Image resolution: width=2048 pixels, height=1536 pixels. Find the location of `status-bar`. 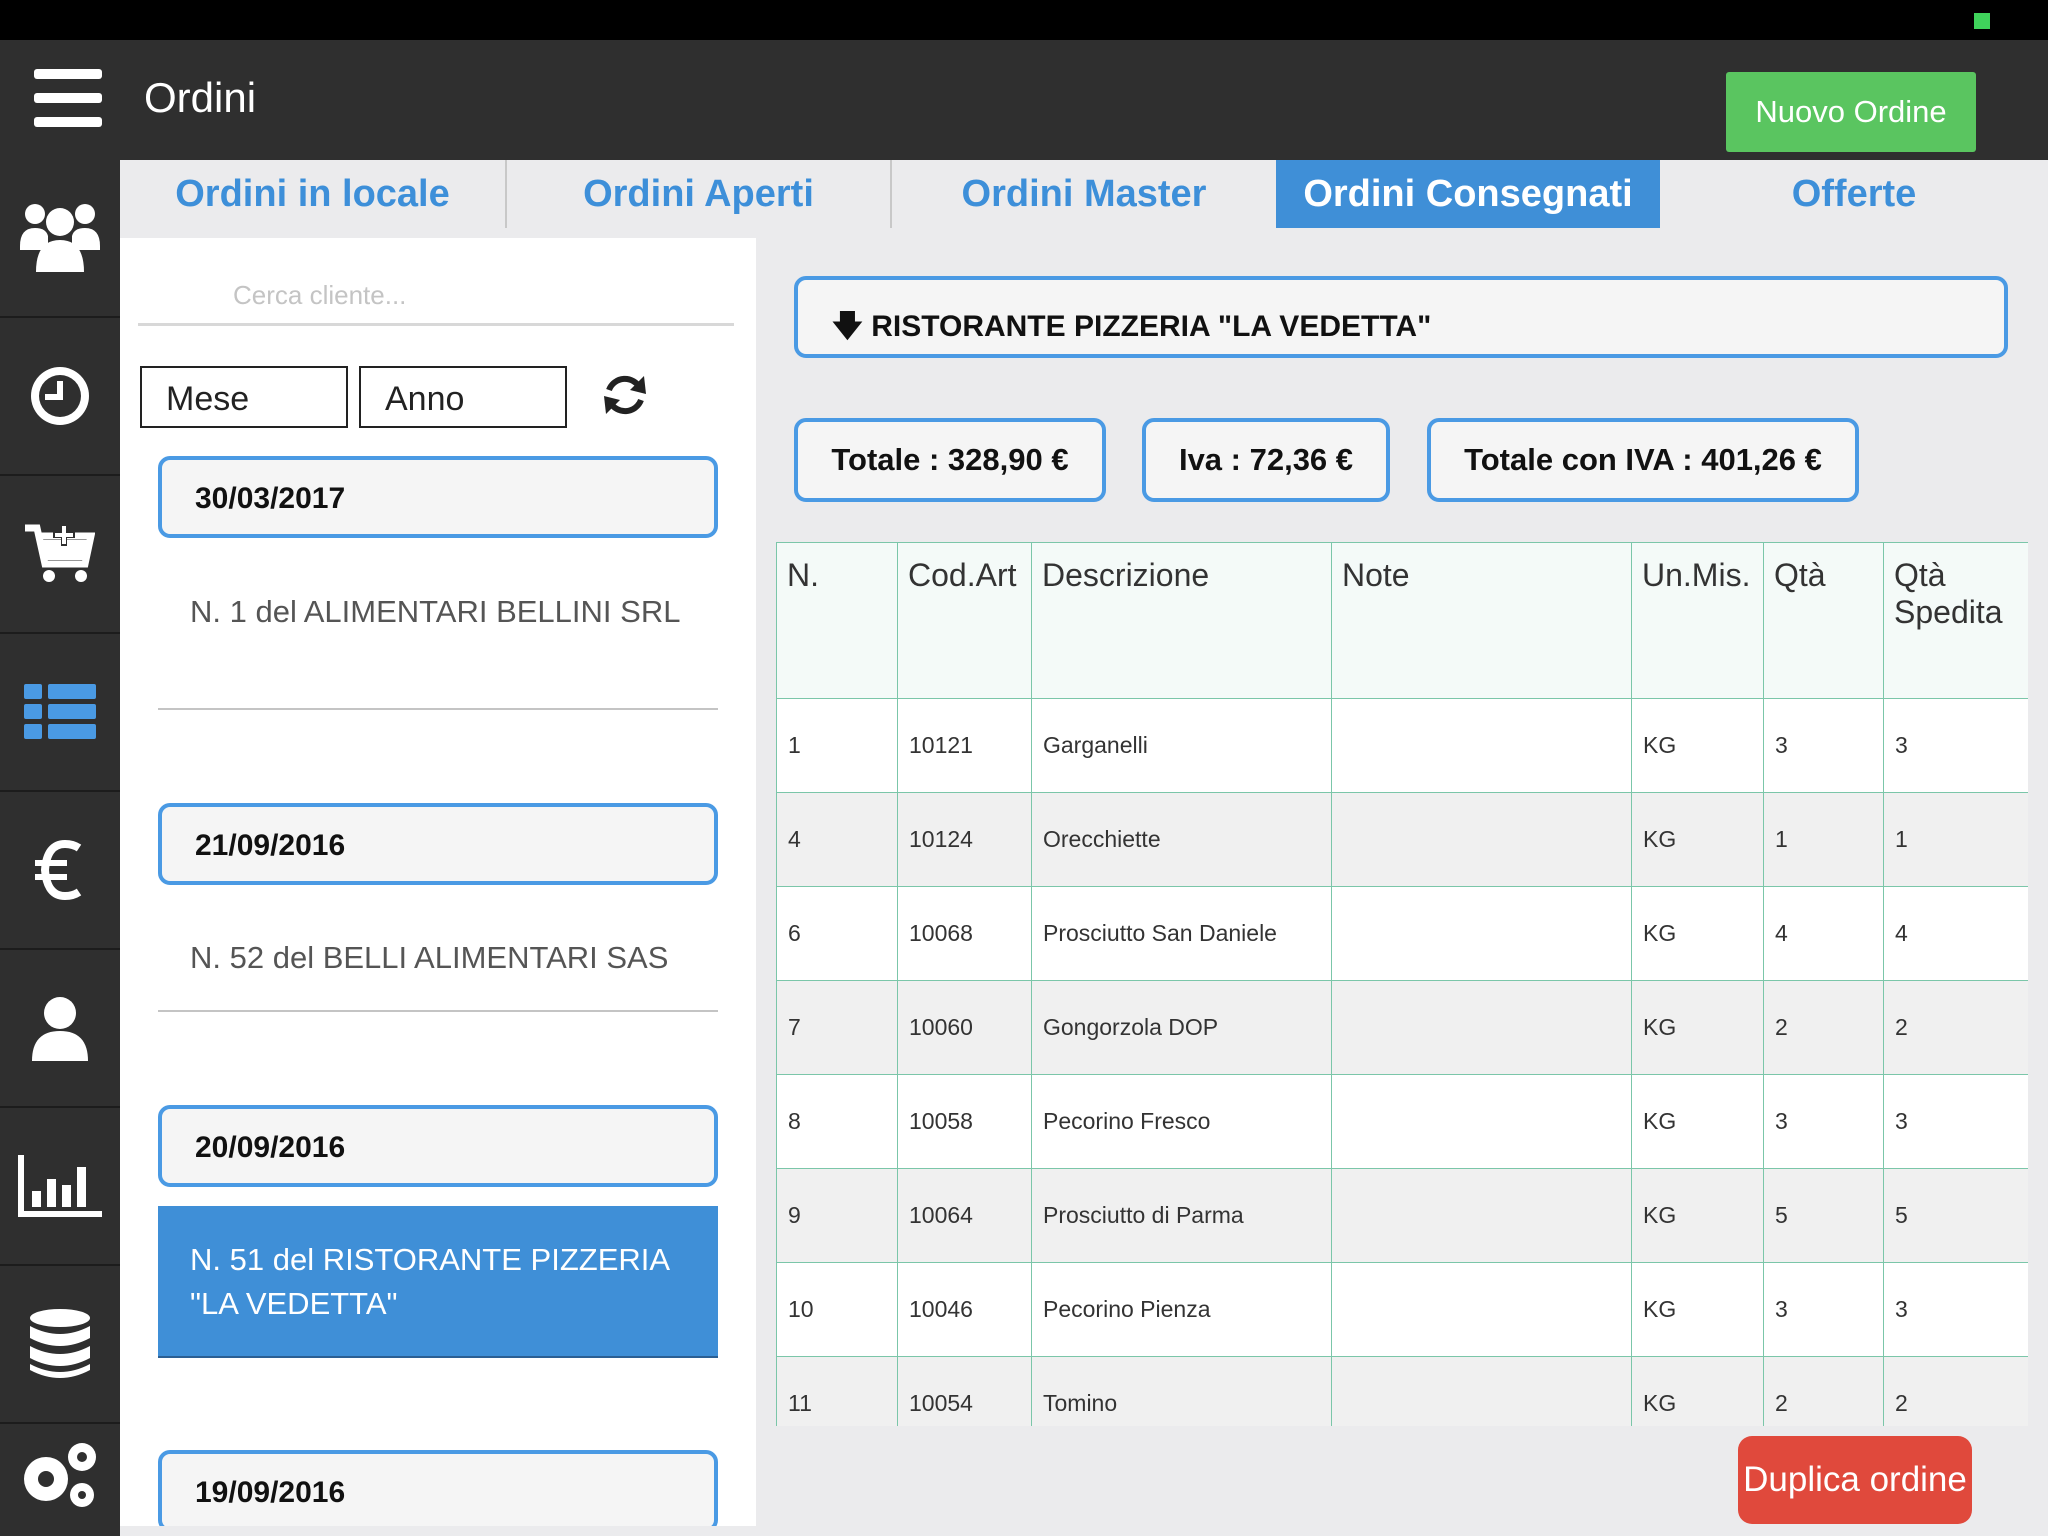

status-bar is located at coordinates (1024, 20).